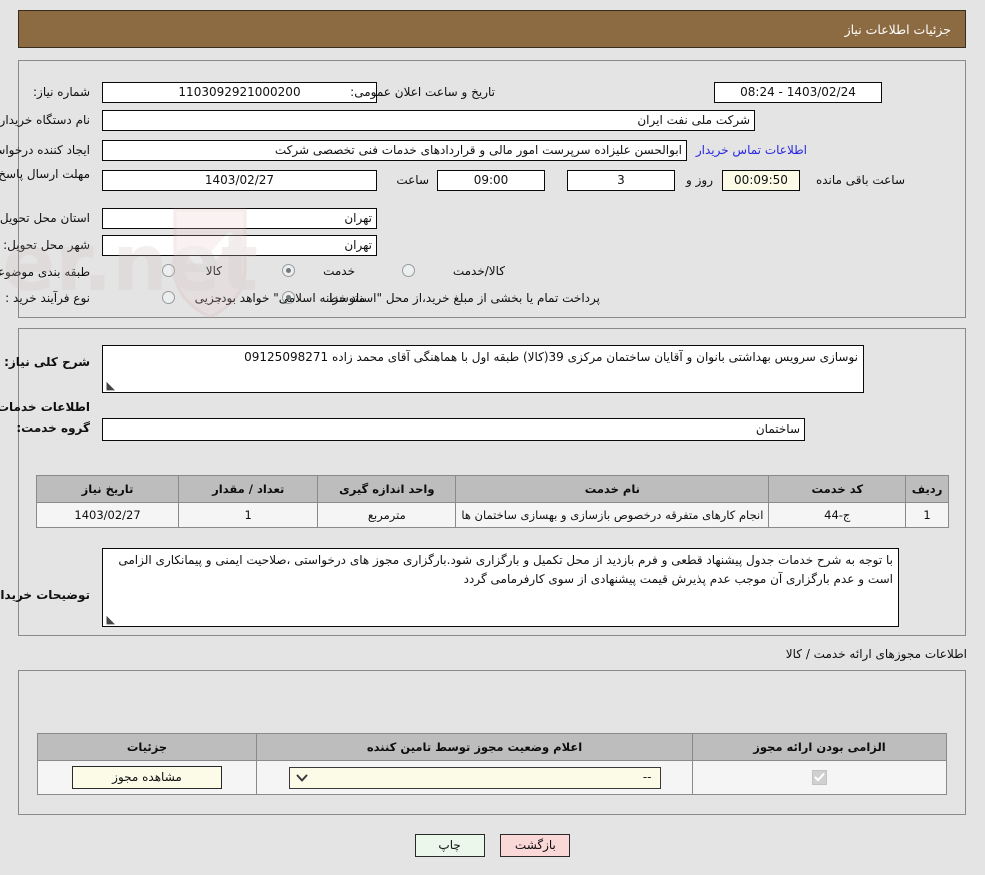 The image size is (985, 875). What do you see at coordinates (927, 489) in the screenshot?
I see `col-row-no: ردیف` at bounding box center [927, 489].